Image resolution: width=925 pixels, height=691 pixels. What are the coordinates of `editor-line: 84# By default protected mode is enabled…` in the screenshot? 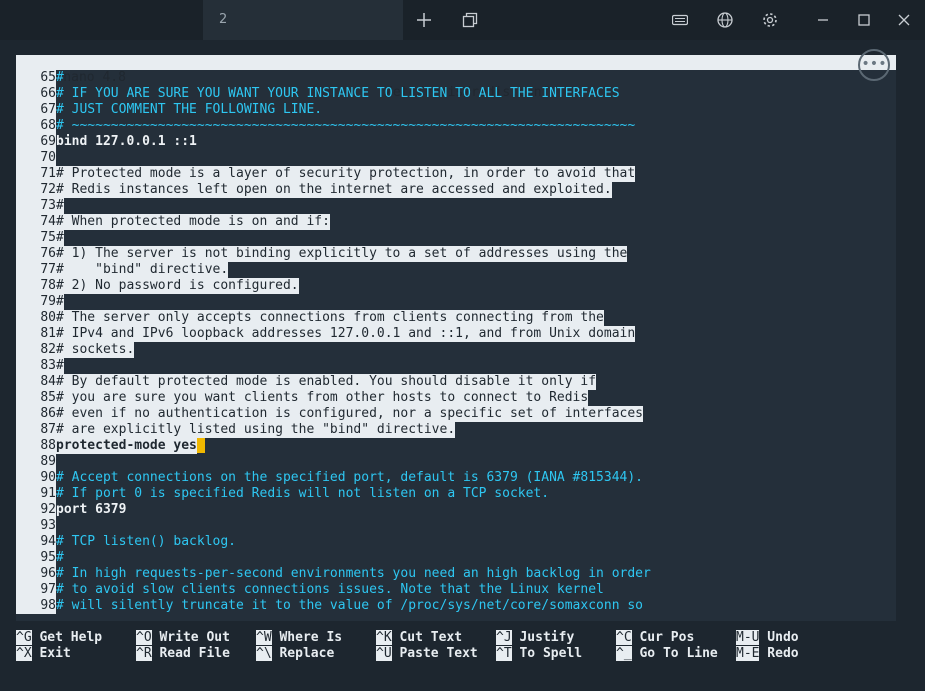 It's located at (306, 382).